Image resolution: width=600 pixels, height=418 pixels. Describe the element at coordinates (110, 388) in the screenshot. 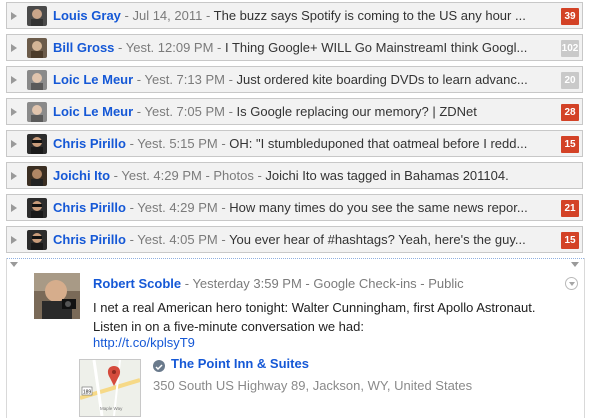

I see `map-thumbnail: 189 Maple Way` at that location.